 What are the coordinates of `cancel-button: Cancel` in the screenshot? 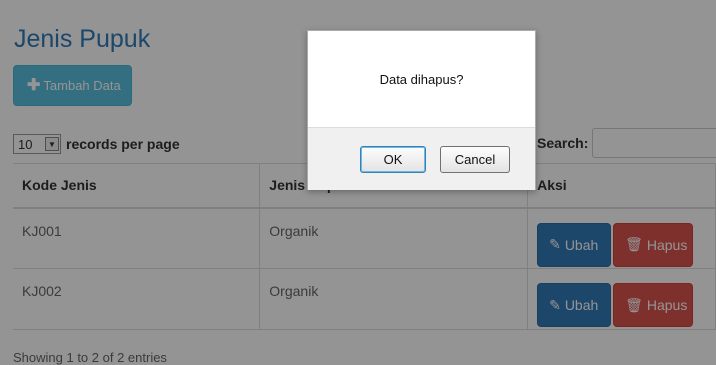 It's located at (475, 159).